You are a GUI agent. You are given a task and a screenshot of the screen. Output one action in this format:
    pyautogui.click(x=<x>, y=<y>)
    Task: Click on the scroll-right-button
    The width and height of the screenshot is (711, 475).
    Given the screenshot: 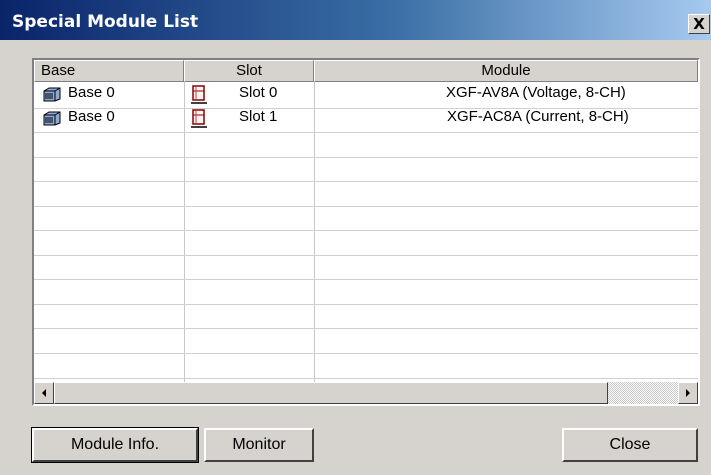 What is the action you would take?
    pyautogui.click(x=688, y=393)
    